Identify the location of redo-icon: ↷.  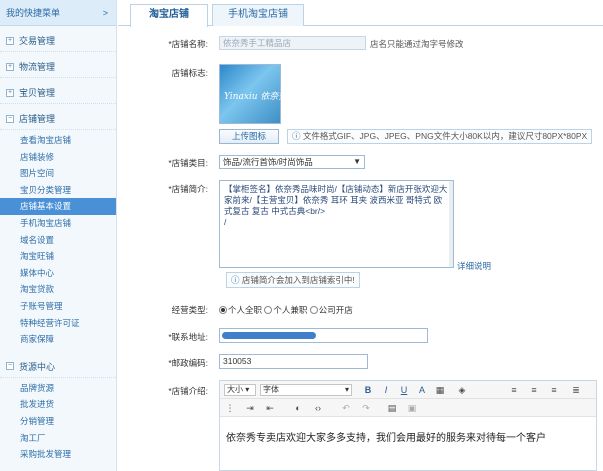
(366, 408).